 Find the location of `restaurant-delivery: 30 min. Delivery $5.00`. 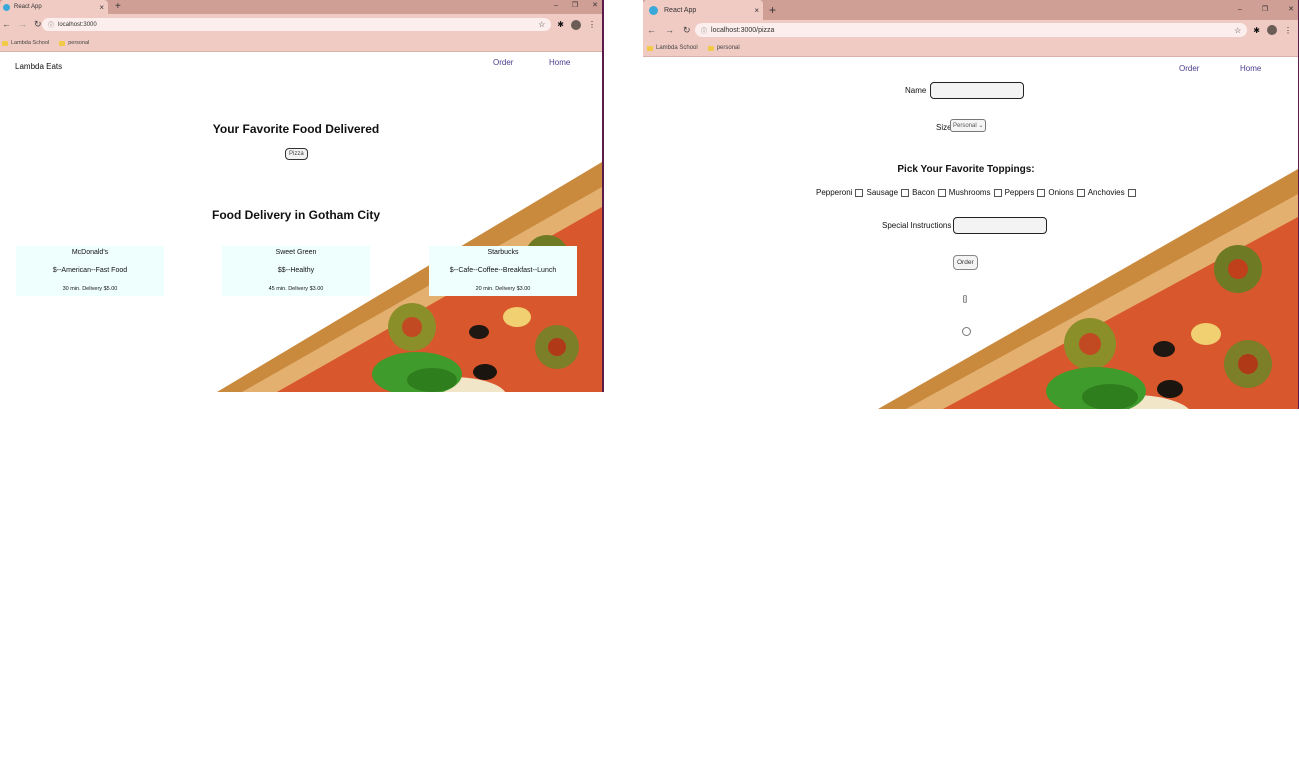

restaurant-delivery: 30 min. Delivery $5.00 is located at coordinates (90, 289).